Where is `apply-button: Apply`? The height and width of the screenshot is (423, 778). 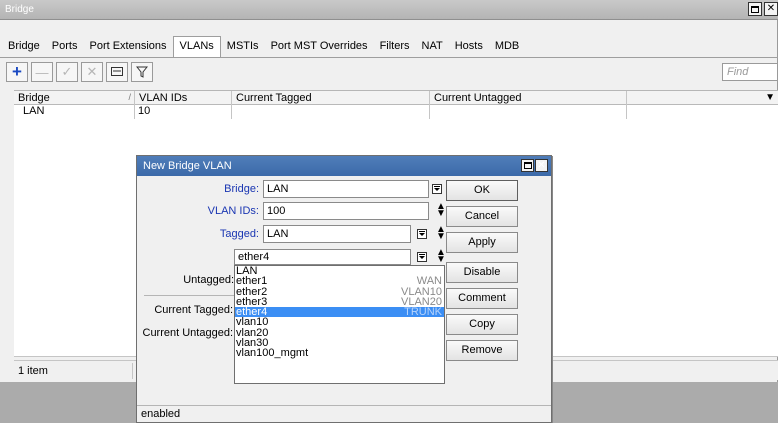 apply-button: Apply is located at coordinates (482, 242).